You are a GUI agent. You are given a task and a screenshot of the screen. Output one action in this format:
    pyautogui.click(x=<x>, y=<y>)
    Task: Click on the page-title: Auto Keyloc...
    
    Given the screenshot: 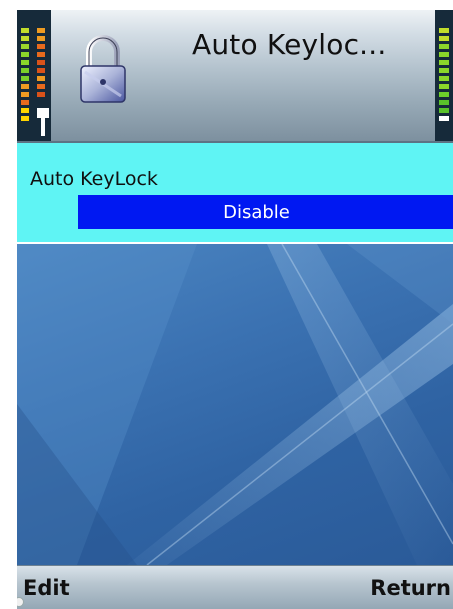 What is the action you would take?
    pyautogui.click(x=289, y=44)
    